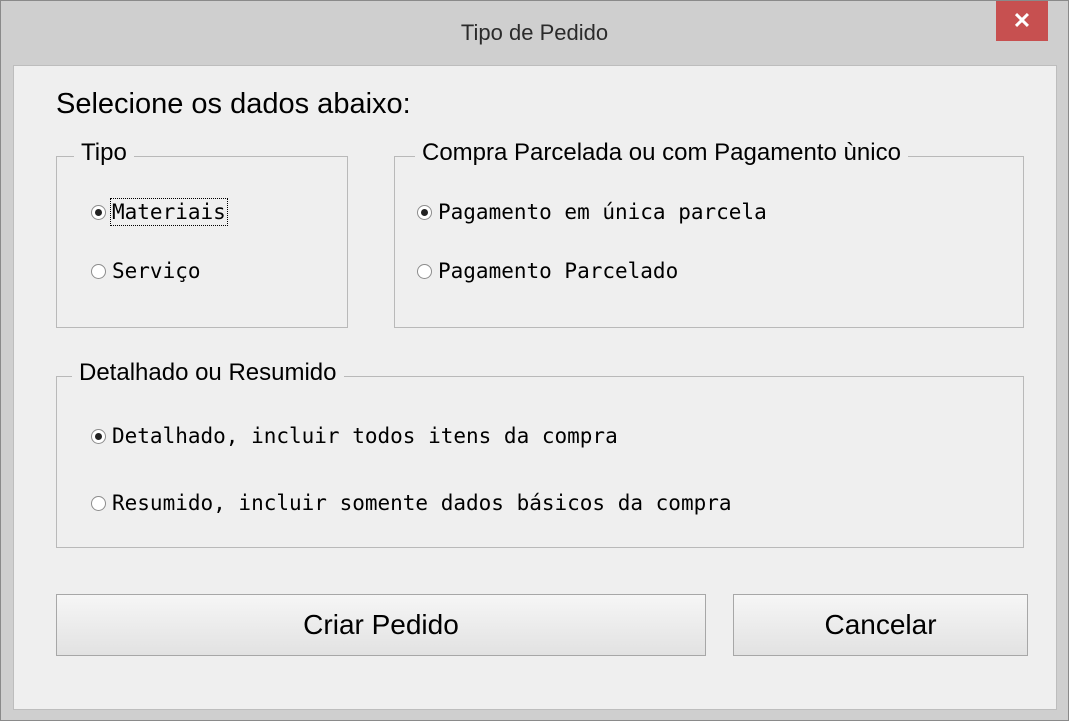 The width and height of the screenshot is (1069, 721). Describe the element at coordinates (98, 436) in the screenshot. I see `radio-detalhado-indicator` at that location.